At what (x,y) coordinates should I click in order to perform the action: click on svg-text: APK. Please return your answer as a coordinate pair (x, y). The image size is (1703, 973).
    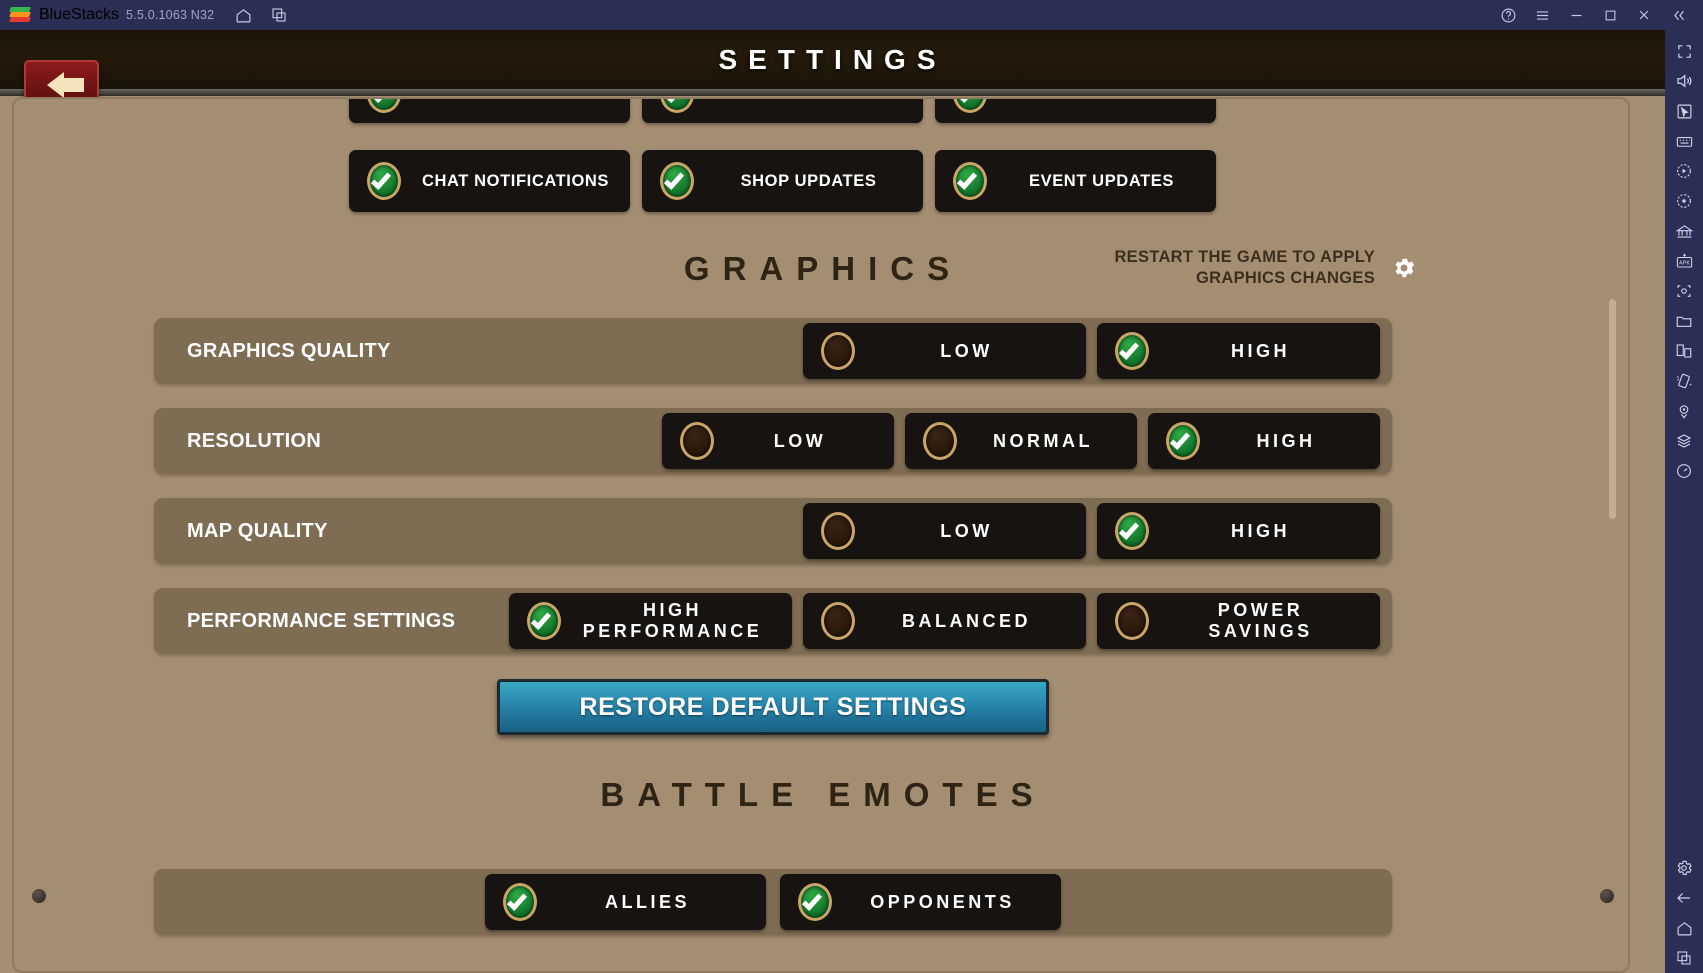
    Looking at the image, I should click on (1683, 263).